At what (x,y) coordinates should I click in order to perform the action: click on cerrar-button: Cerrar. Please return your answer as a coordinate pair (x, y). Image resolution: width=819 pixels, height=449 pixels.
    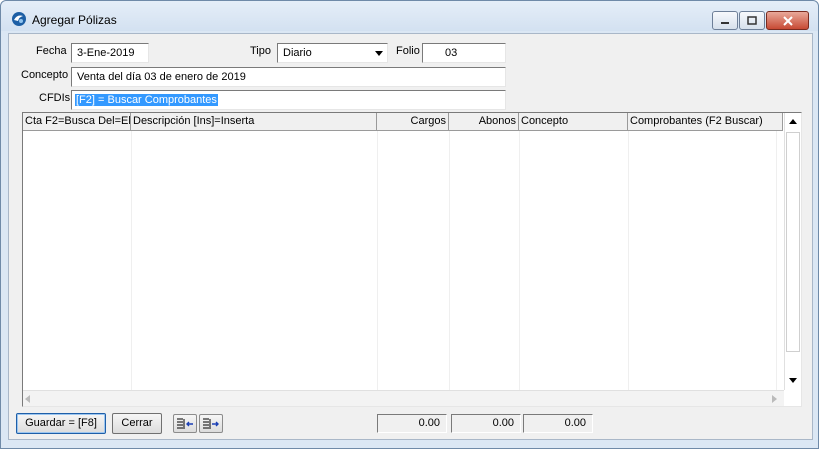
    Looking at the image, I should click on (137, 423).